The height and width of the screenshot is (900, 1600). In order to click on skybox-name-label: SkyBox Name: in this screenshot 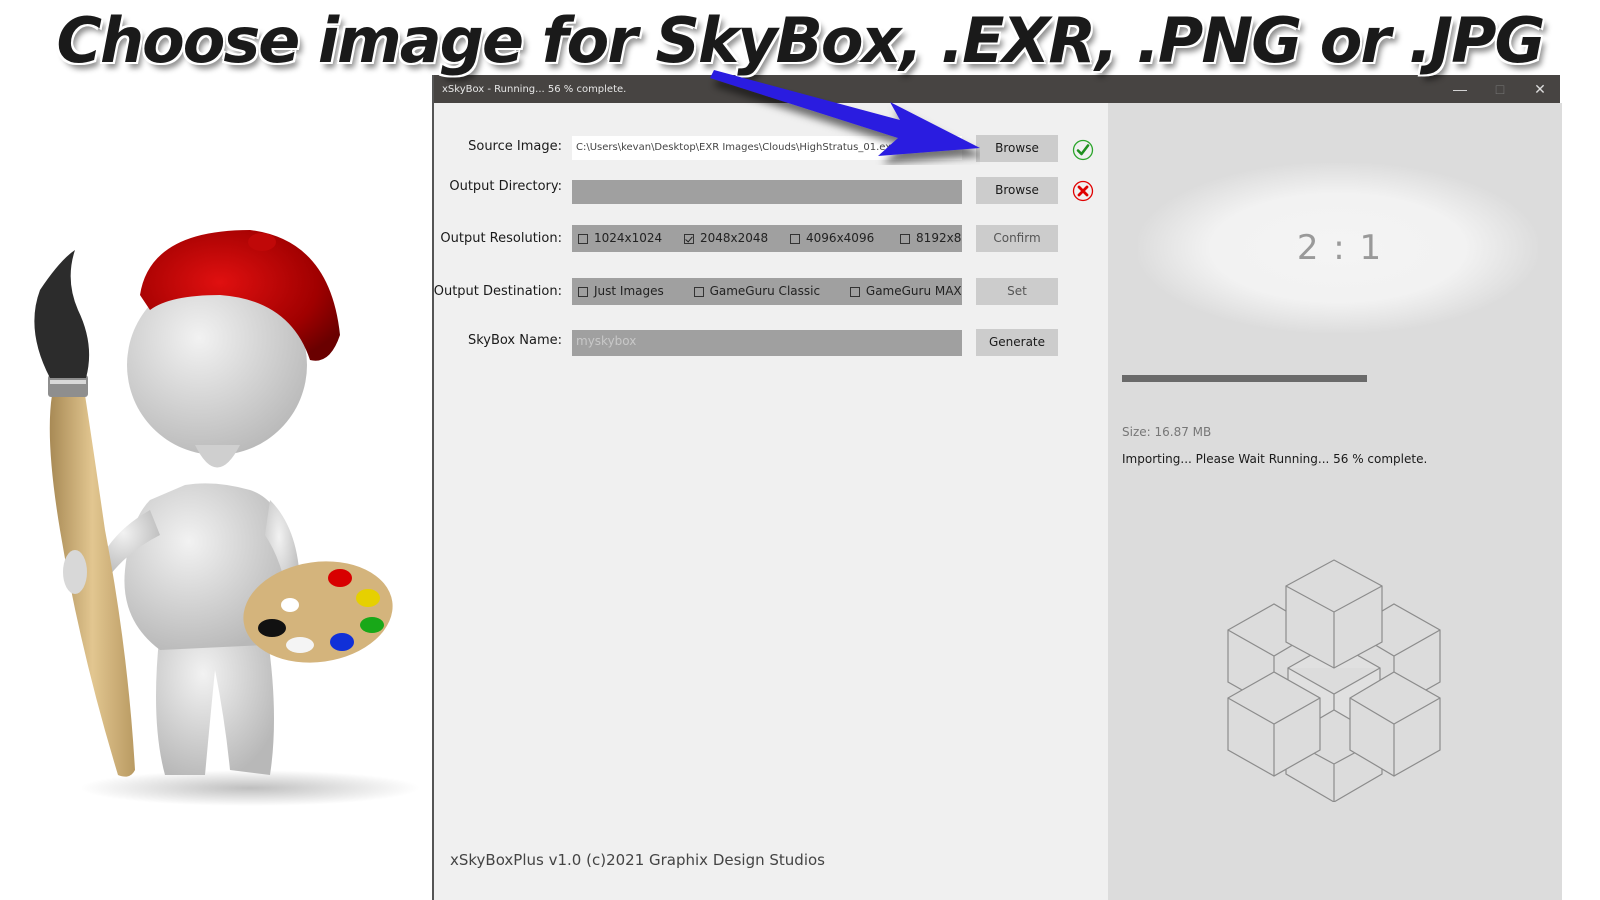, I will do `click(514, 340)`.